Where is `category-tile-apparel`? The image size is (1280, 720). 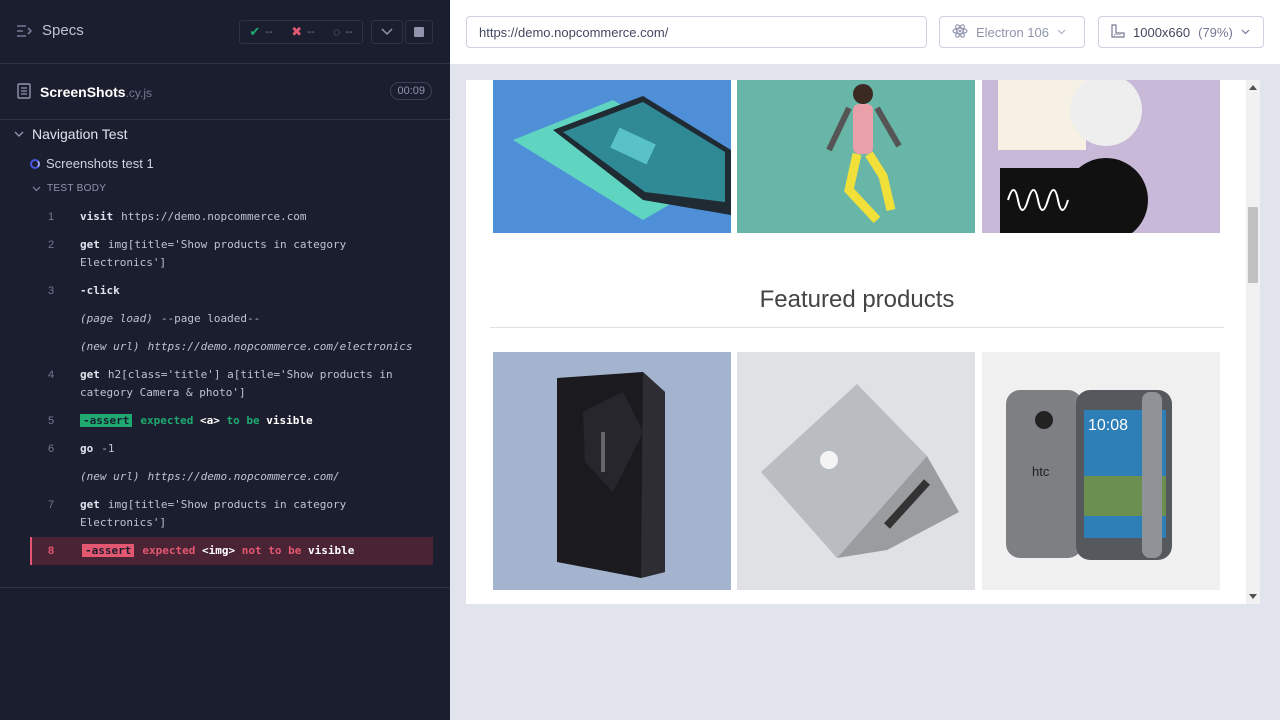
category-tile-apparel is located at coordinates (856, 156).